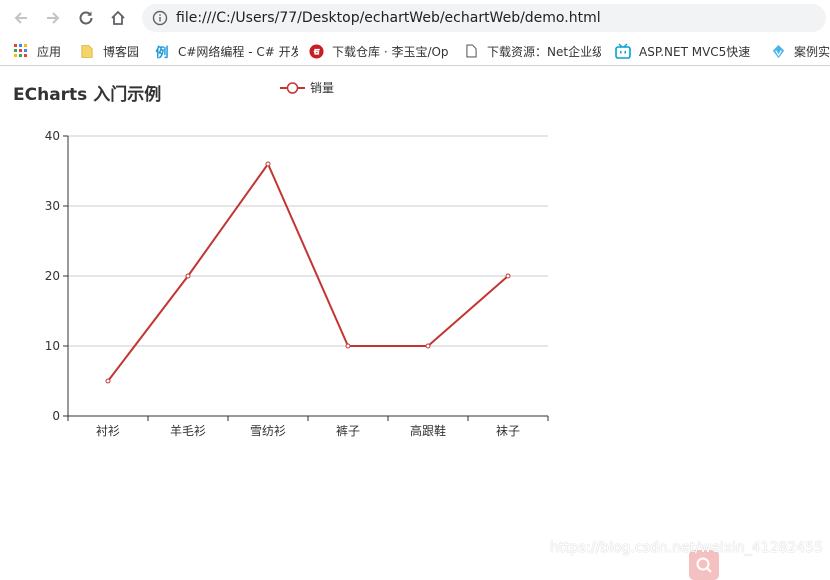  I want to click on forward-arrow-icon, so click(53, 18).